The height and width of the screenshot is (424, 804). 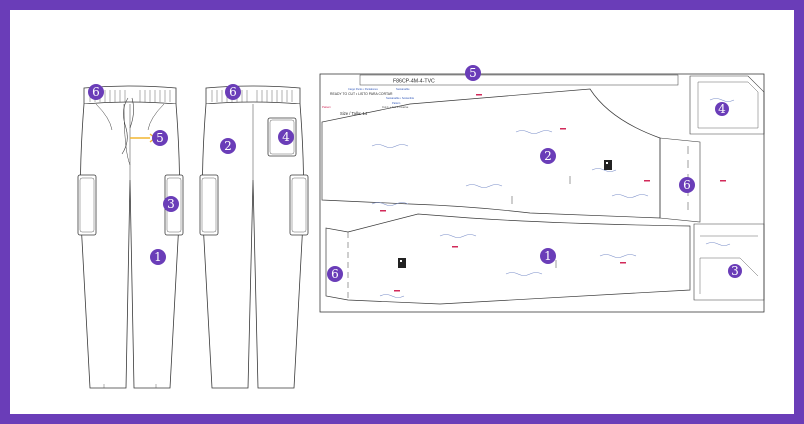 I want to click on marker-sheet-top: 5, so click(x=473, y=73).